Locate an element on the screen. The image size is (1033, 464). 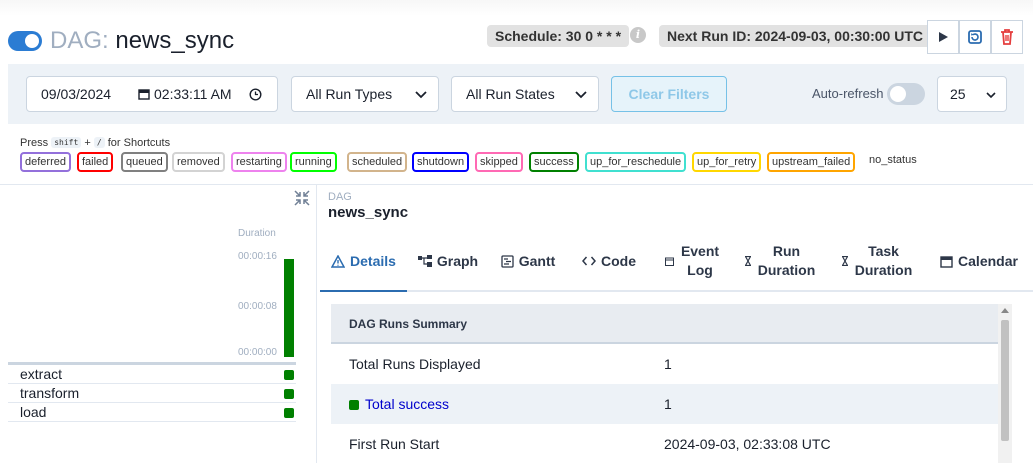
auto-refresh-toggle is located at coordinates (906, 94).